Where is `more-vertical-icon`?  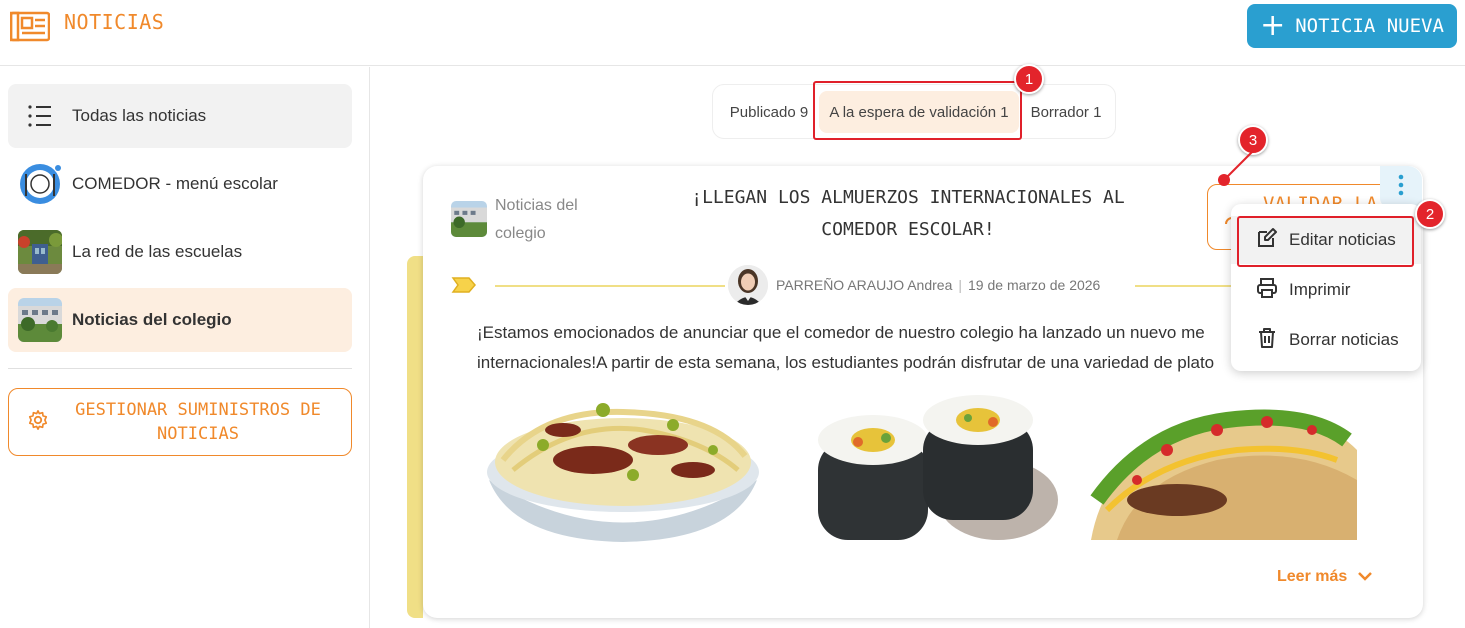
more-vertical-icon is located at coordinates (1401, 187).